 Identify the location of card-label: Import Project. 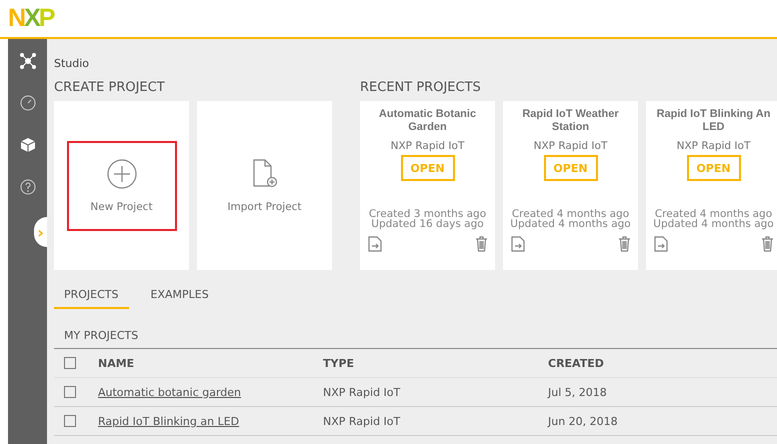
(264, 206).